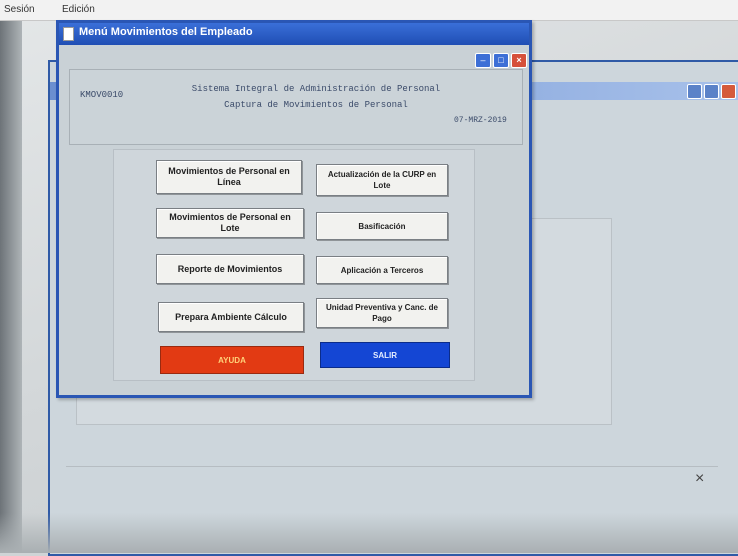  Describe the element at coordinates (166, 32) in the screenshot. I see `dialog-title: Menú Movimientos del Empleado` at that location.